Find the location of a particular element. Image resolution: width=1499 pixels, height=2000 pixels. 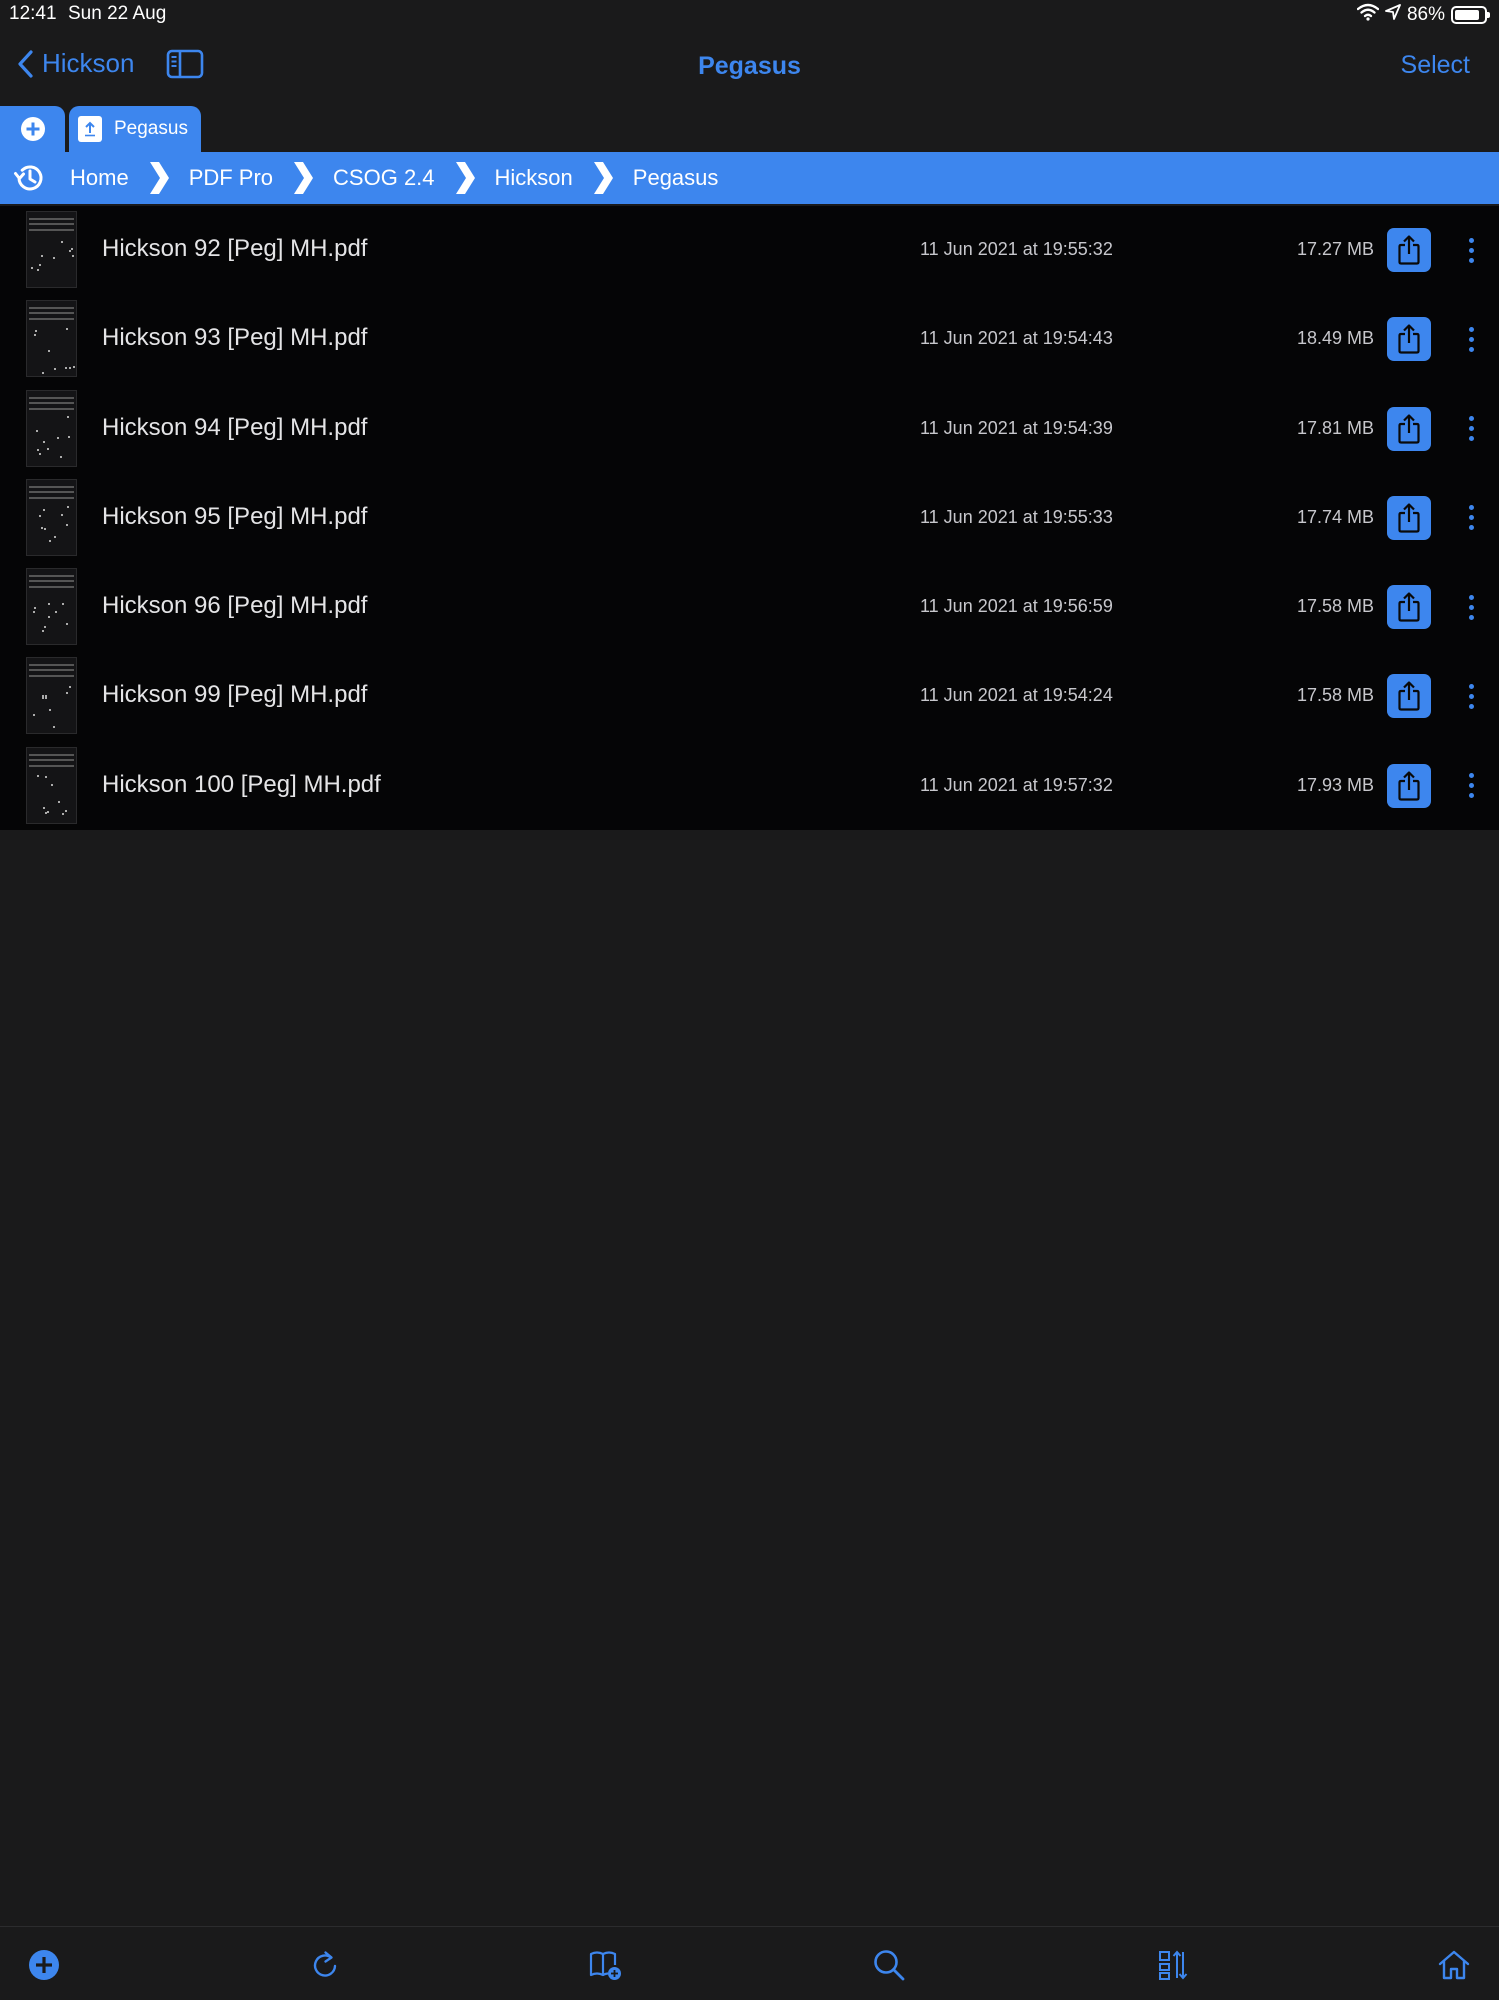

breadcrumb-csog: CSOG 2.4 is located at coordinates (383, 178).